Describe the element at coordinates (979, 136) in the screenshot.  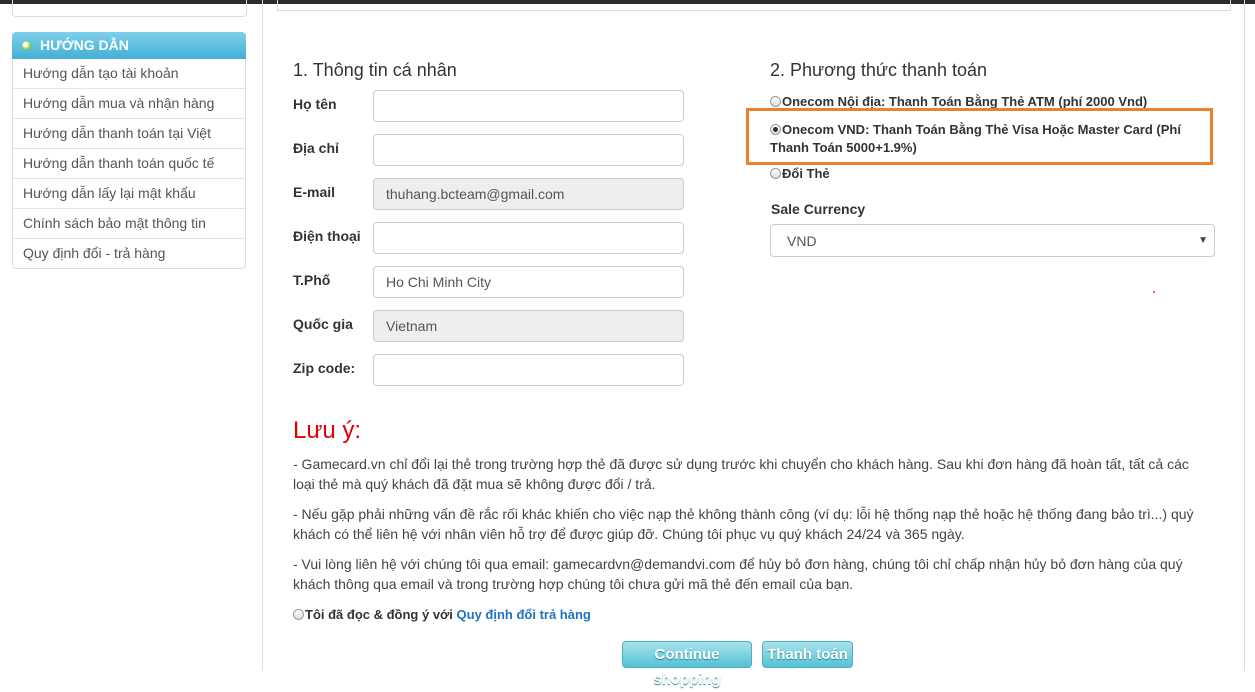
I see `highlight-box` at that location.